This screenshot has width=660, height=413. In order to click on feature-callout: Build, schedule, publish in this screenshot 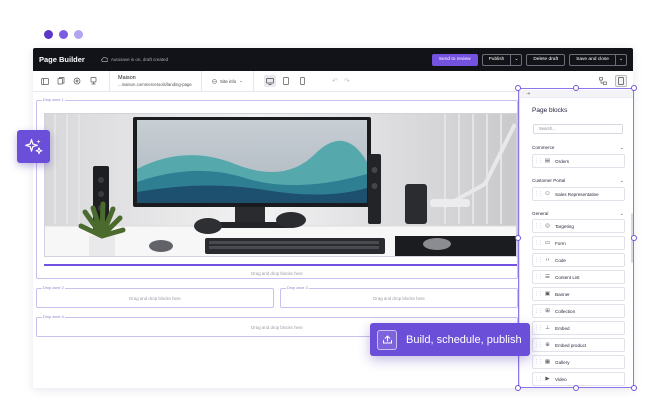, I will do `click(450, 339)`.